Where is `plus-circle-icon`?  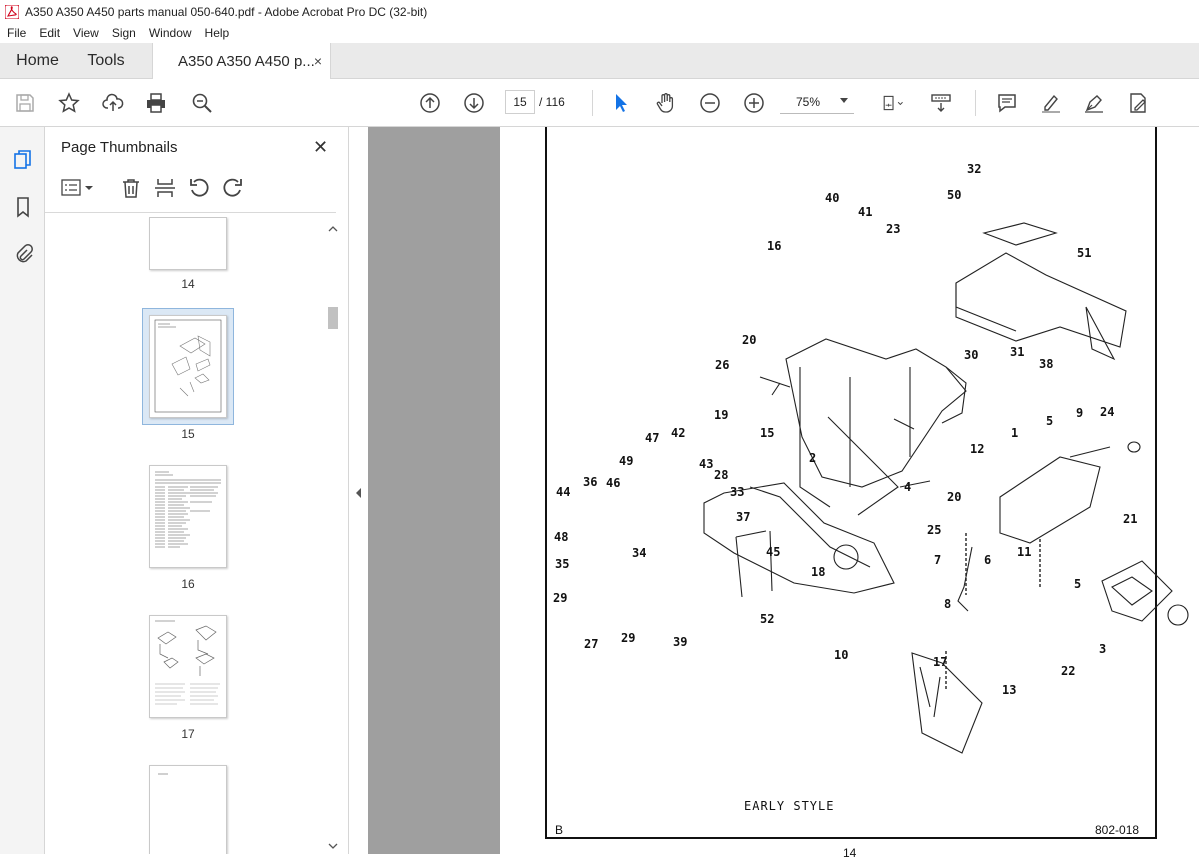
plus-circle-icon is located at coordinates (754, 103).